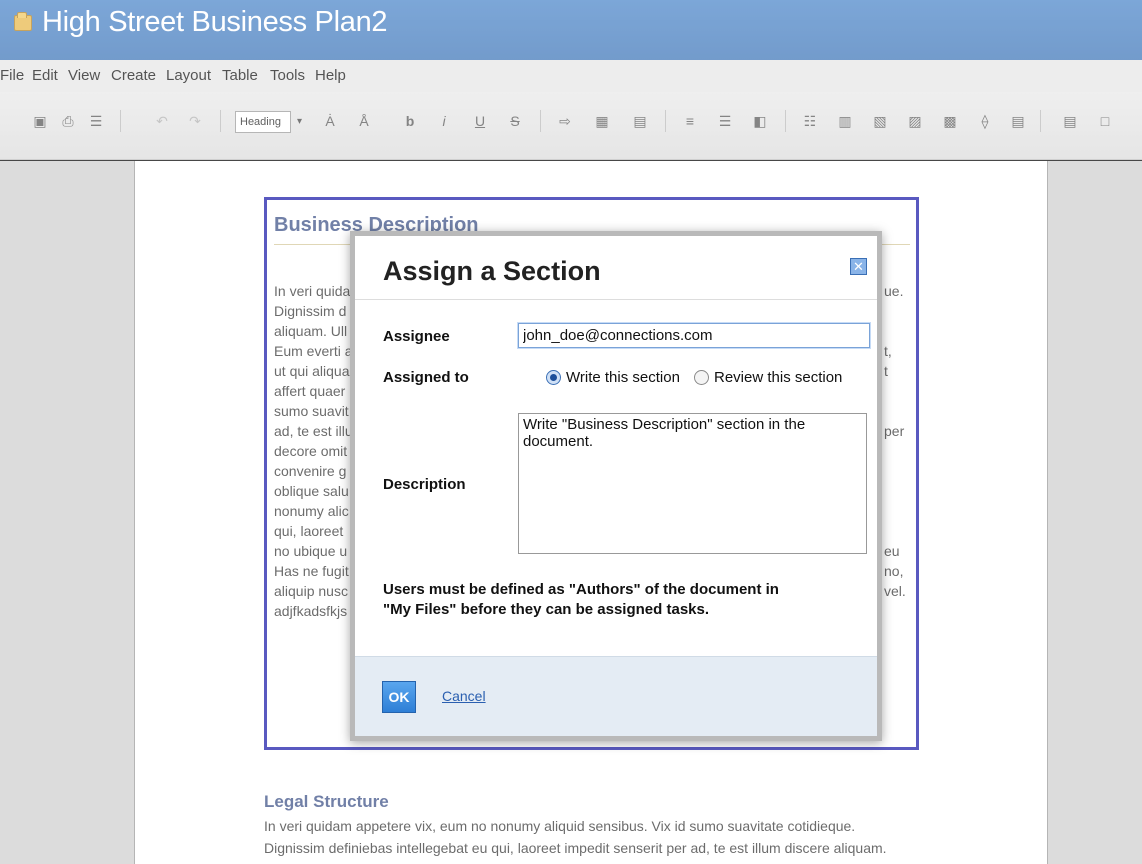  Describe the element at coordinates (424, 484) in the screenshot. I see `description-label: Description` at that location.